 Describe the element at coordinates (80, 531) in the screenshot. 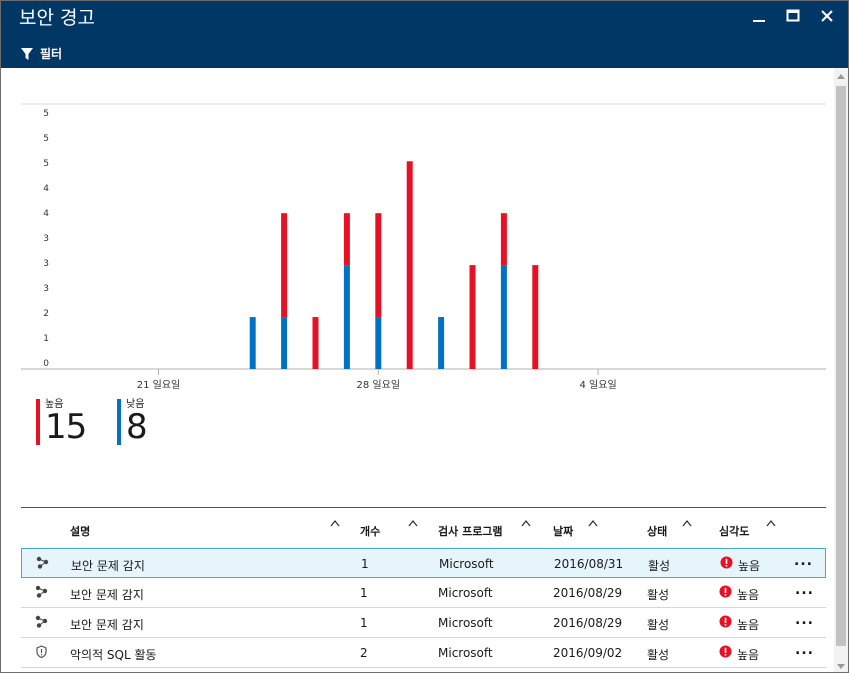

I see `header-description: 설명` at that location.